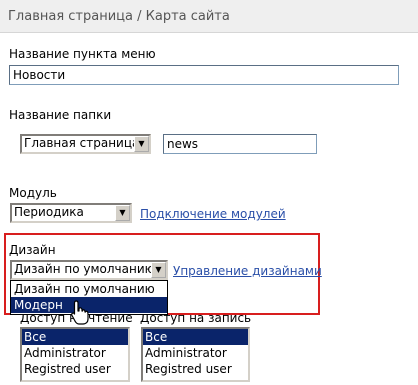 The height and width of the screenshot is (385, 418). Describe the element at coordinates (60, 115) in the screenshot. I see `folder-label: Название папки` at that location.